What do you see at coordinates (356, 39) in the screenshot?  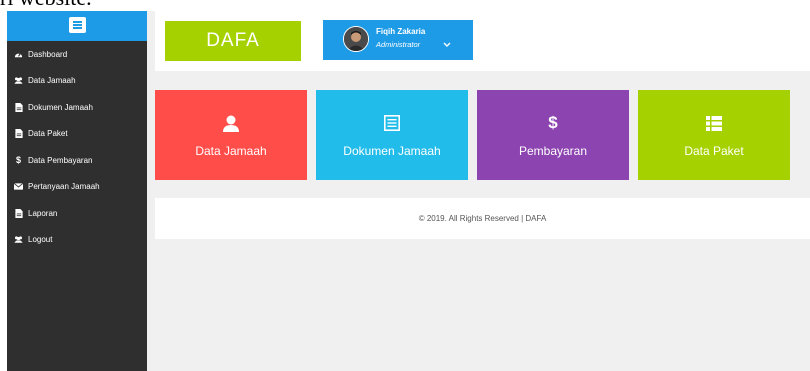 I see `avatar` at bounding box center [356, 39].